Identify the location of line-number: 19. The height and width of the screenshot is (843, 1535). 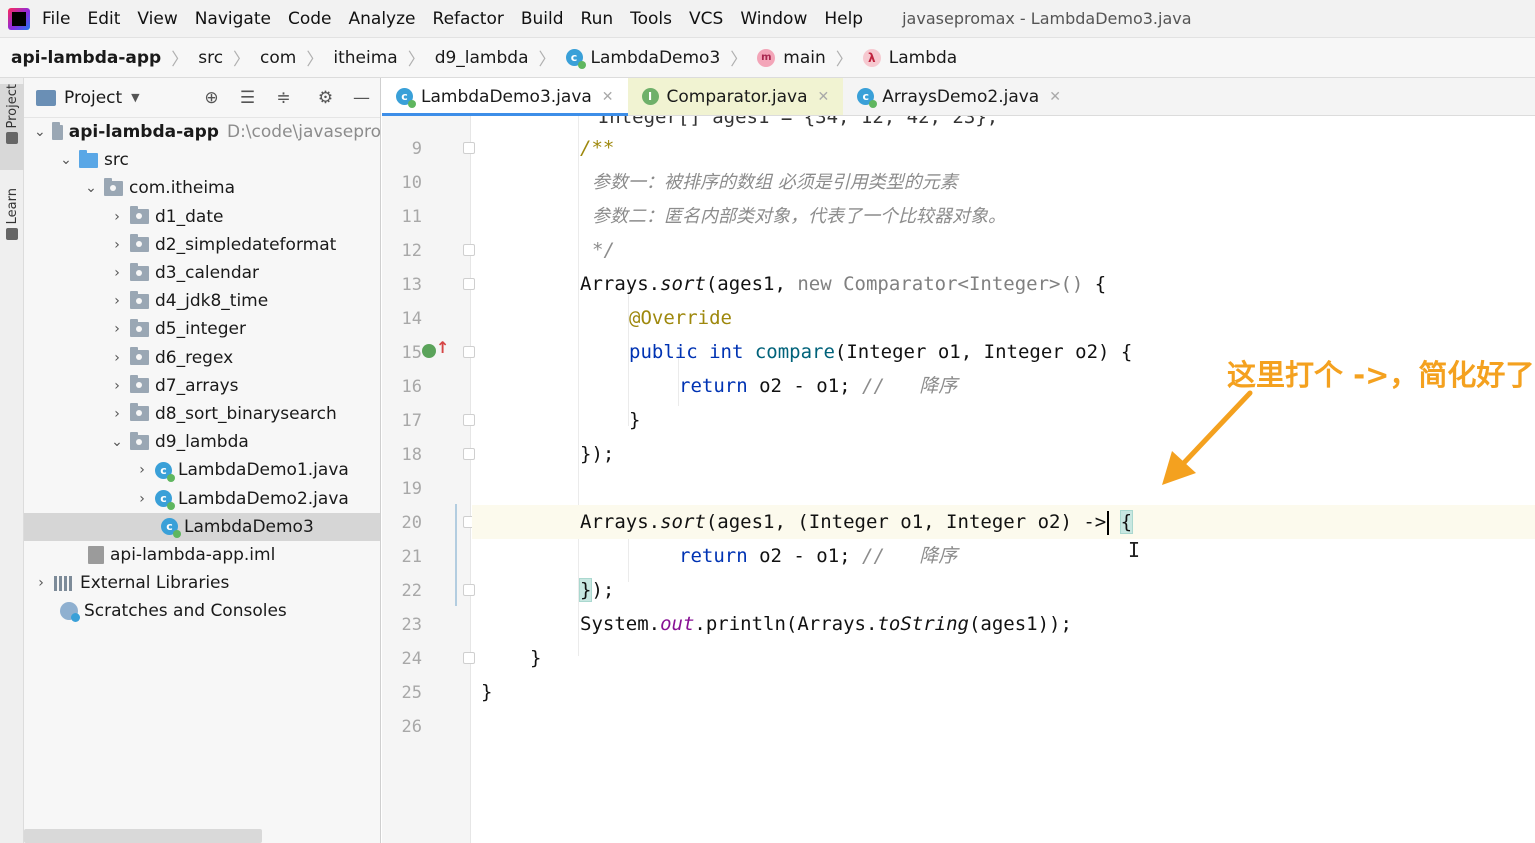
(411, 489).